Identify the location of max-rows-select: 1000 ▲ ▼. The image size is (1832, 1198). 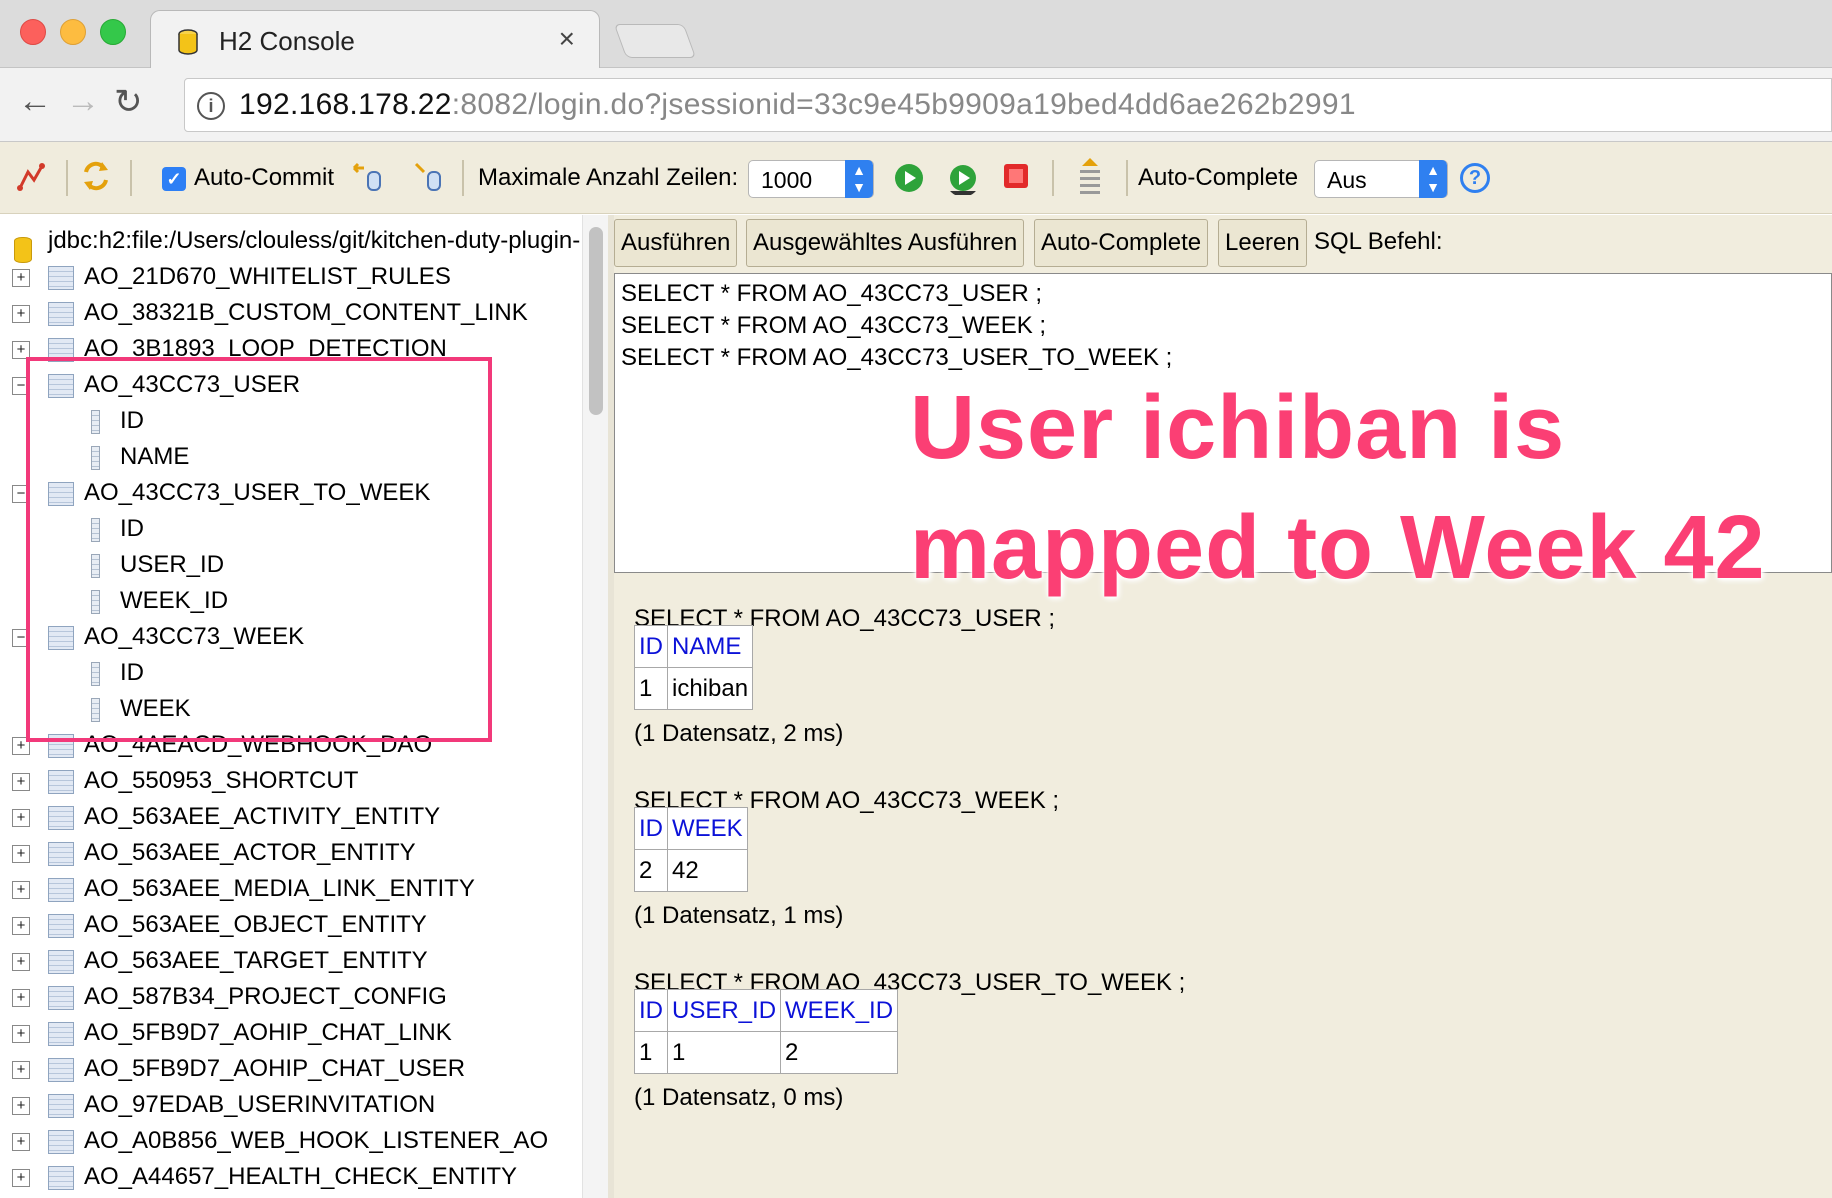
(811, 179).